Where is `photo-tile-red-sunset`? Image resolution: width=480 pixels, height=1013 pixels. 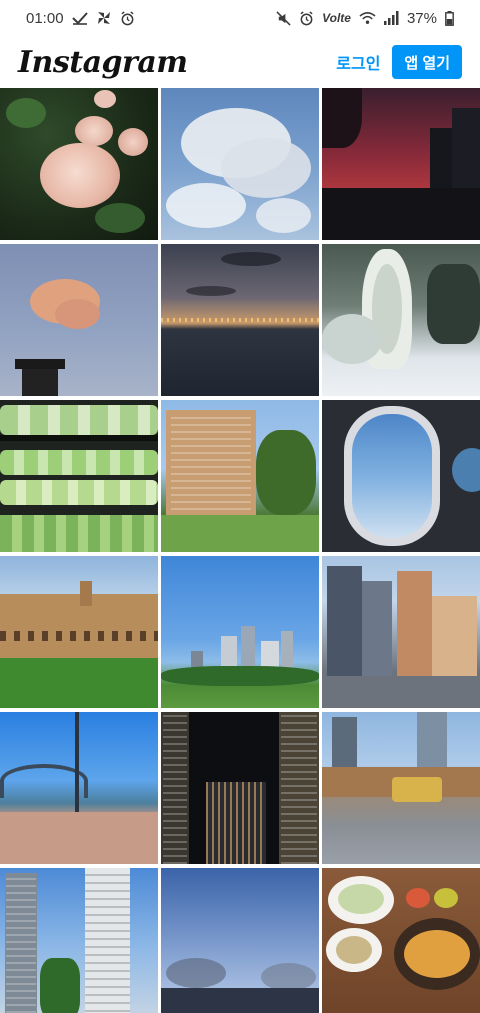 photo-tile-red-sunset is located at coordinates (401, 164).